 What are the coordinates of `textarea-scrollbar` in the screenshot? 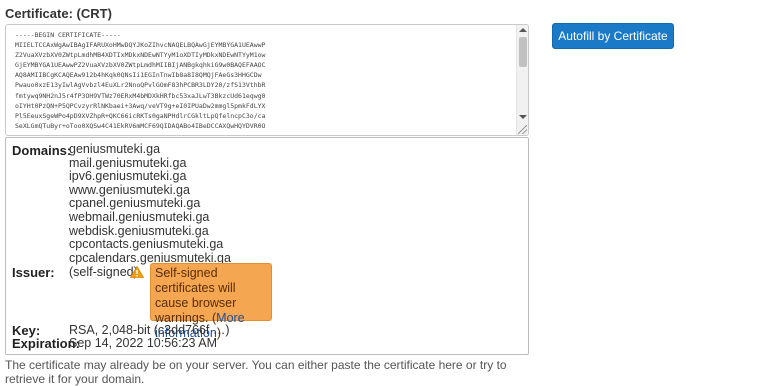 It's located at (522, 80).